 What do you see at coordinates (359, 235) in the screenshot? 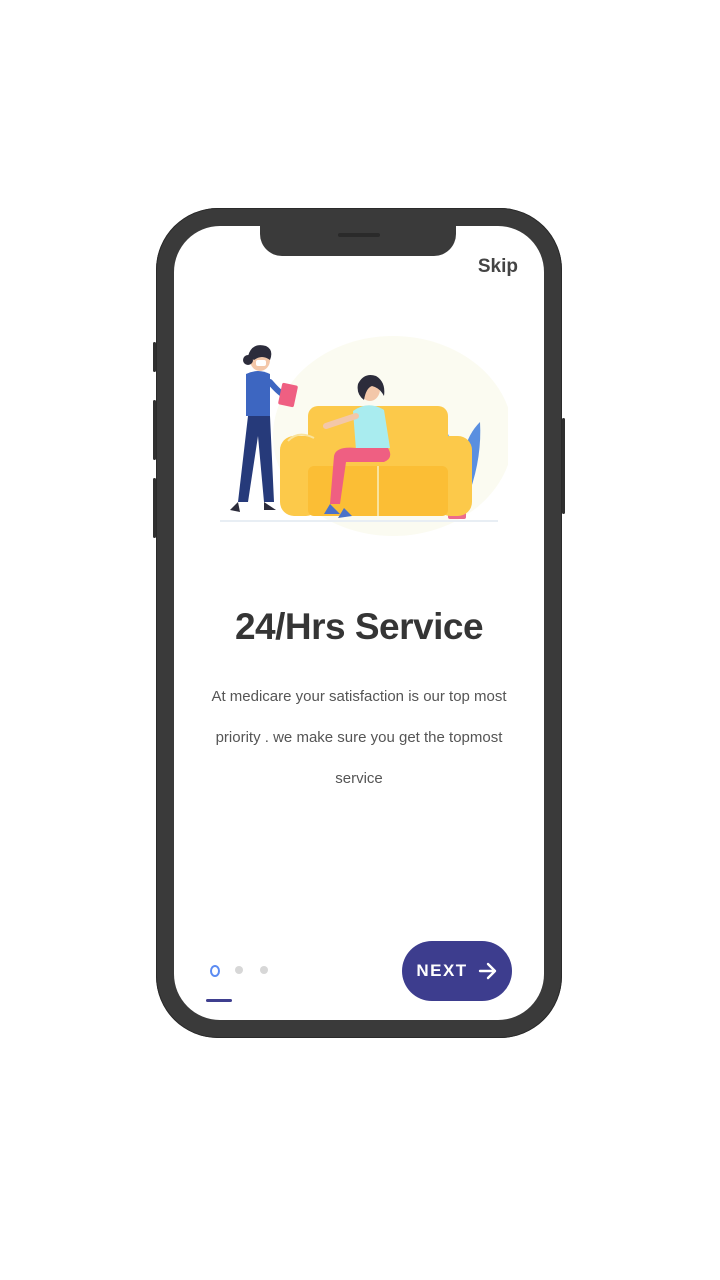
I see `speaker-grille` at bounding box center [359, 235].